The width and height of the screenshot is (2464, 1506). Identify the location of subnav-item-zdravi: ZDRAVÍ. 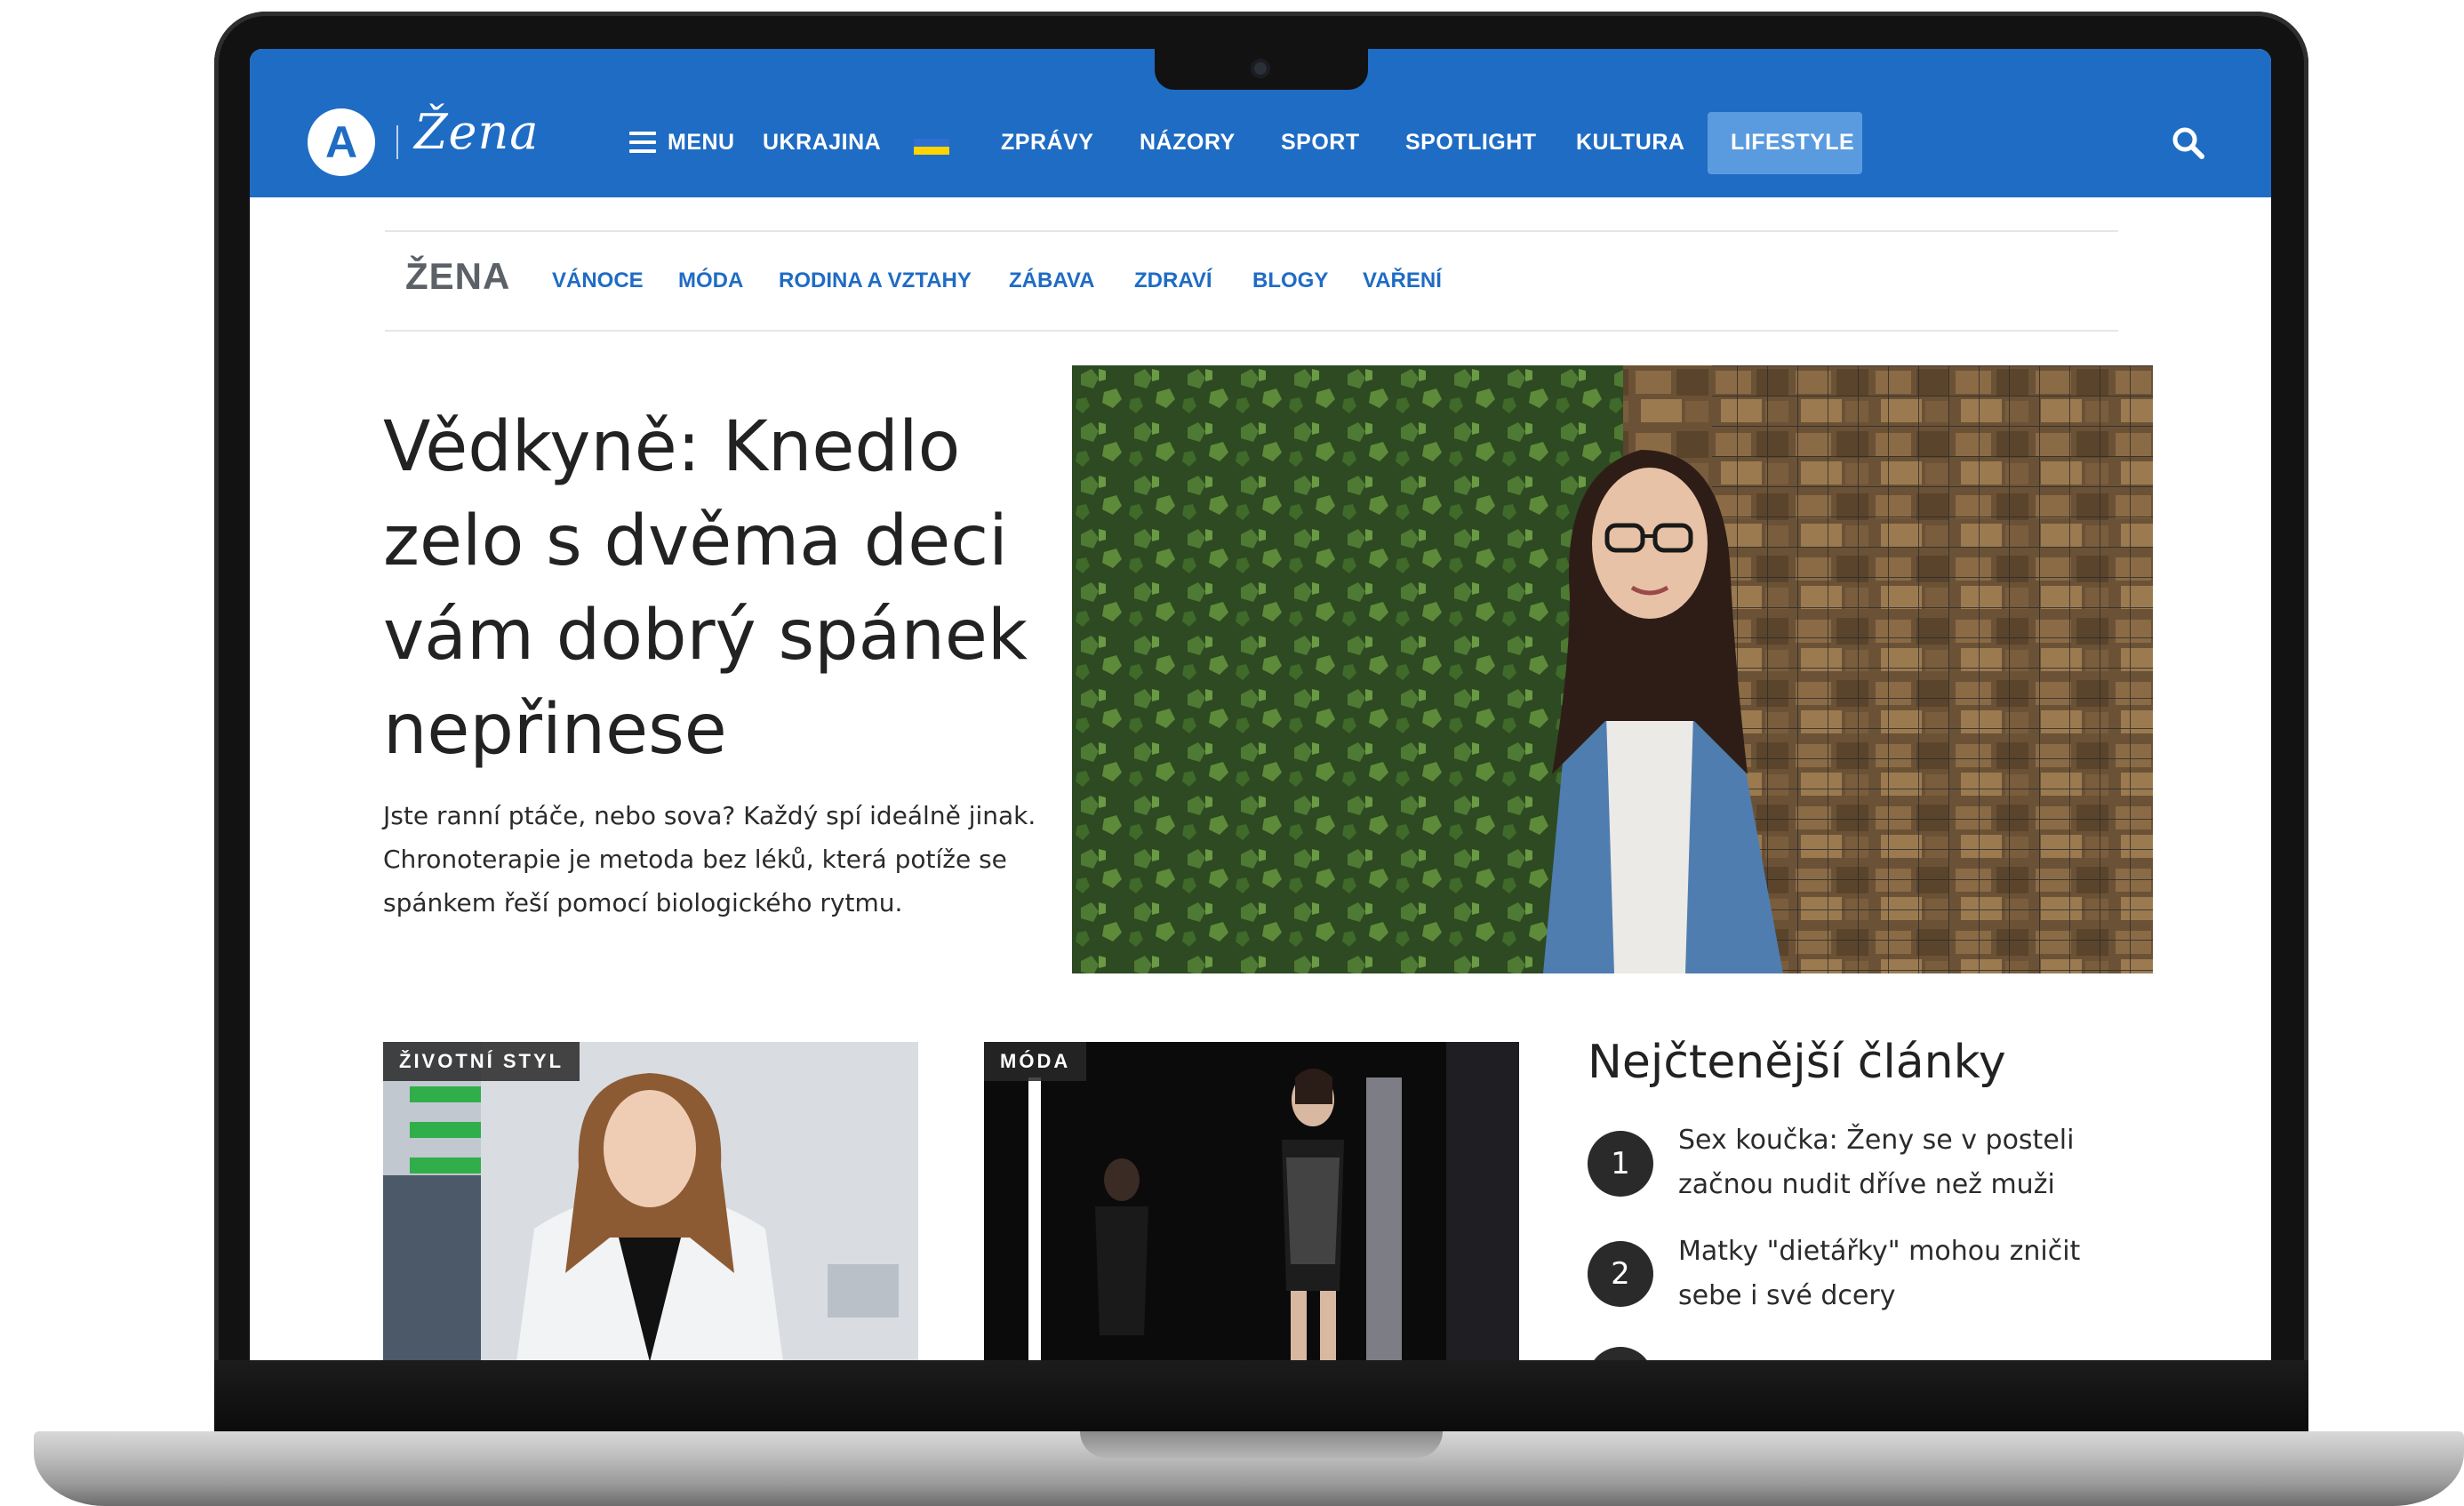
(1173, 280).